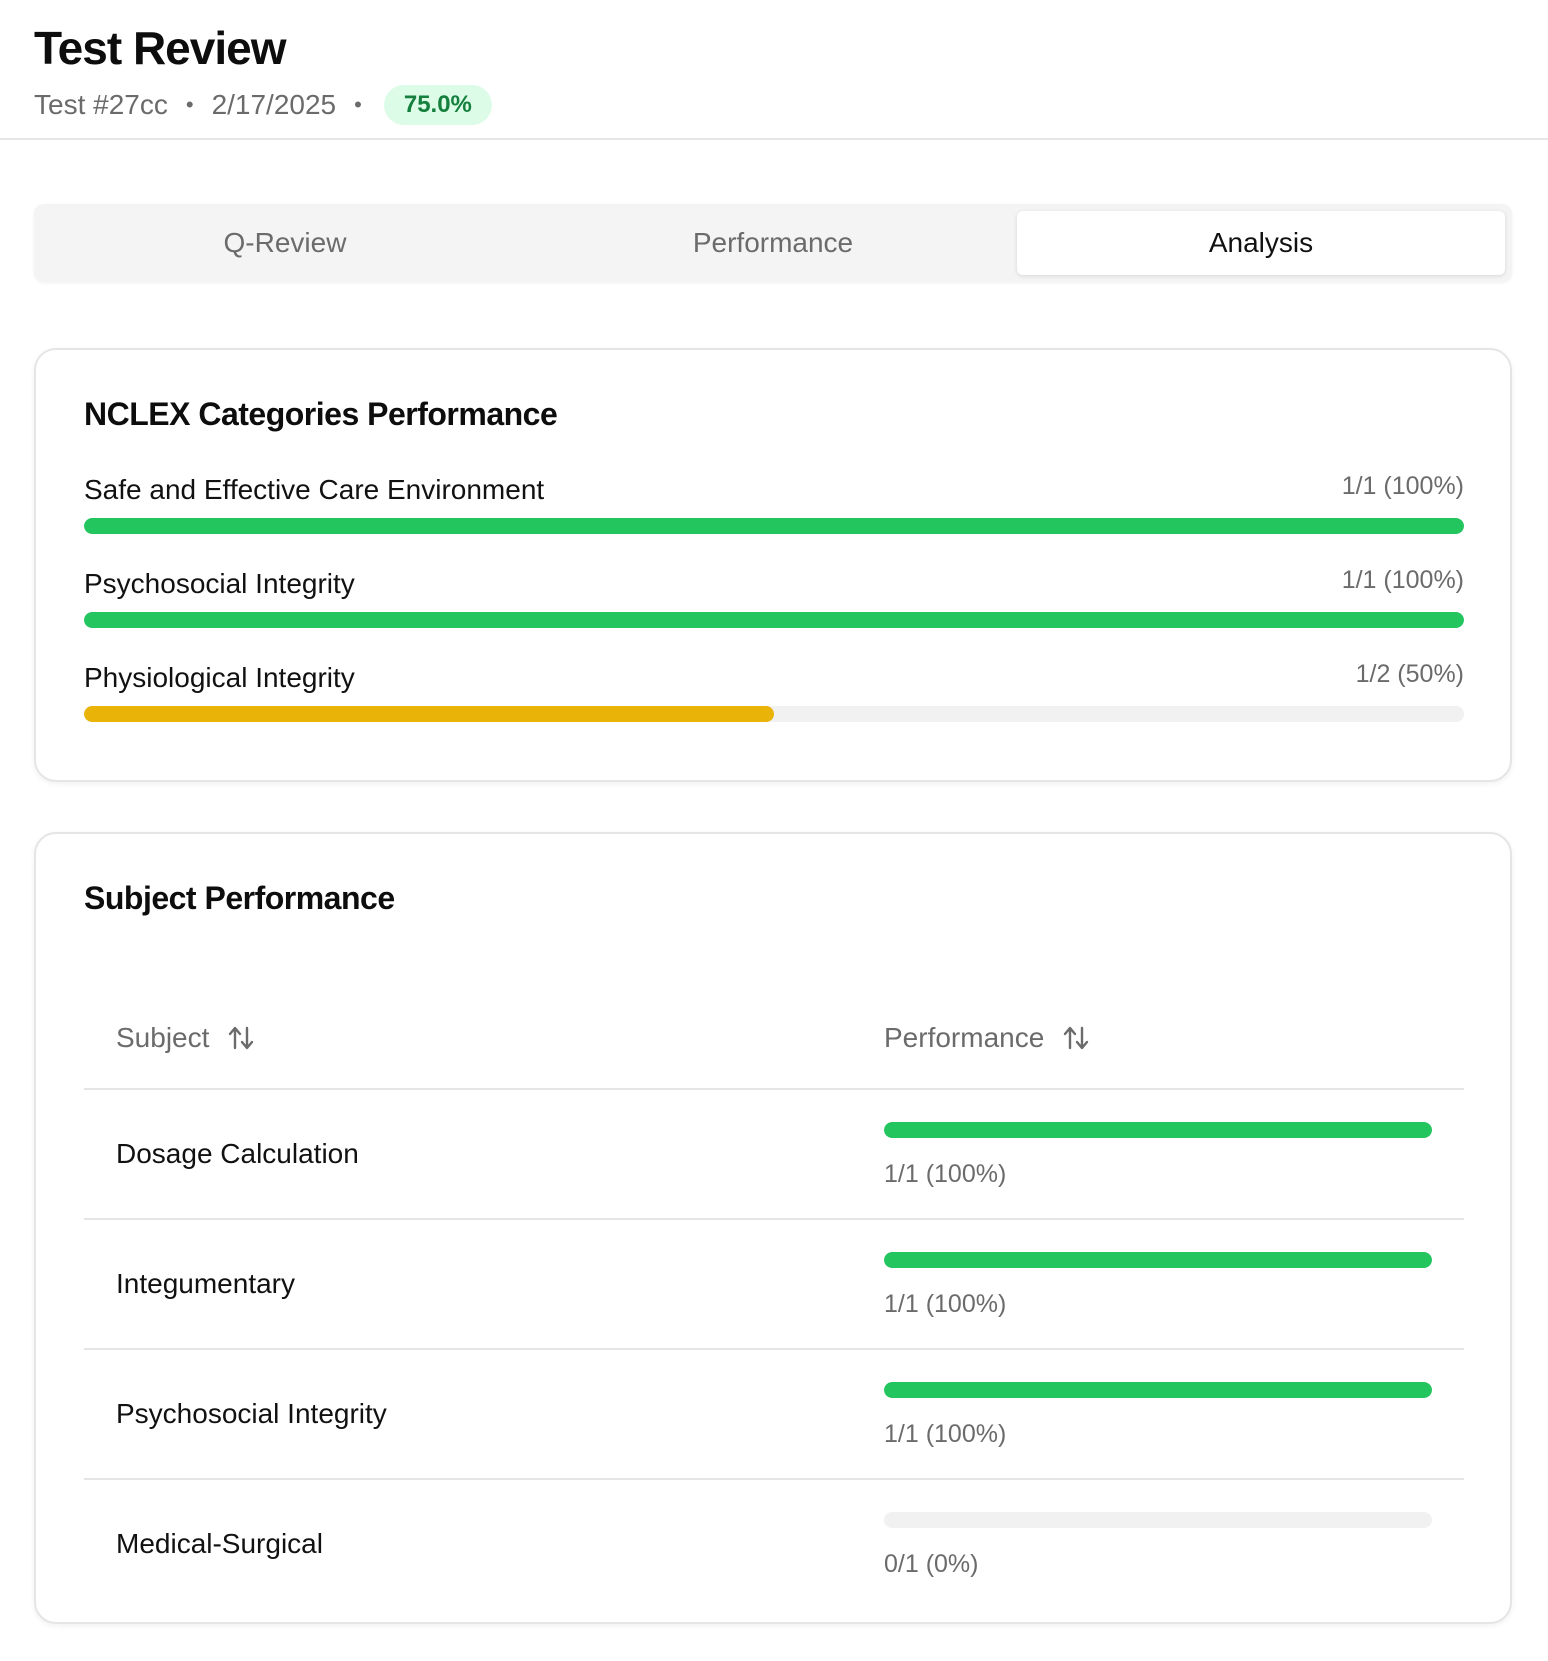  I want to click on table-row: Integumentary 1/1 (100%), so click(774, 1285).